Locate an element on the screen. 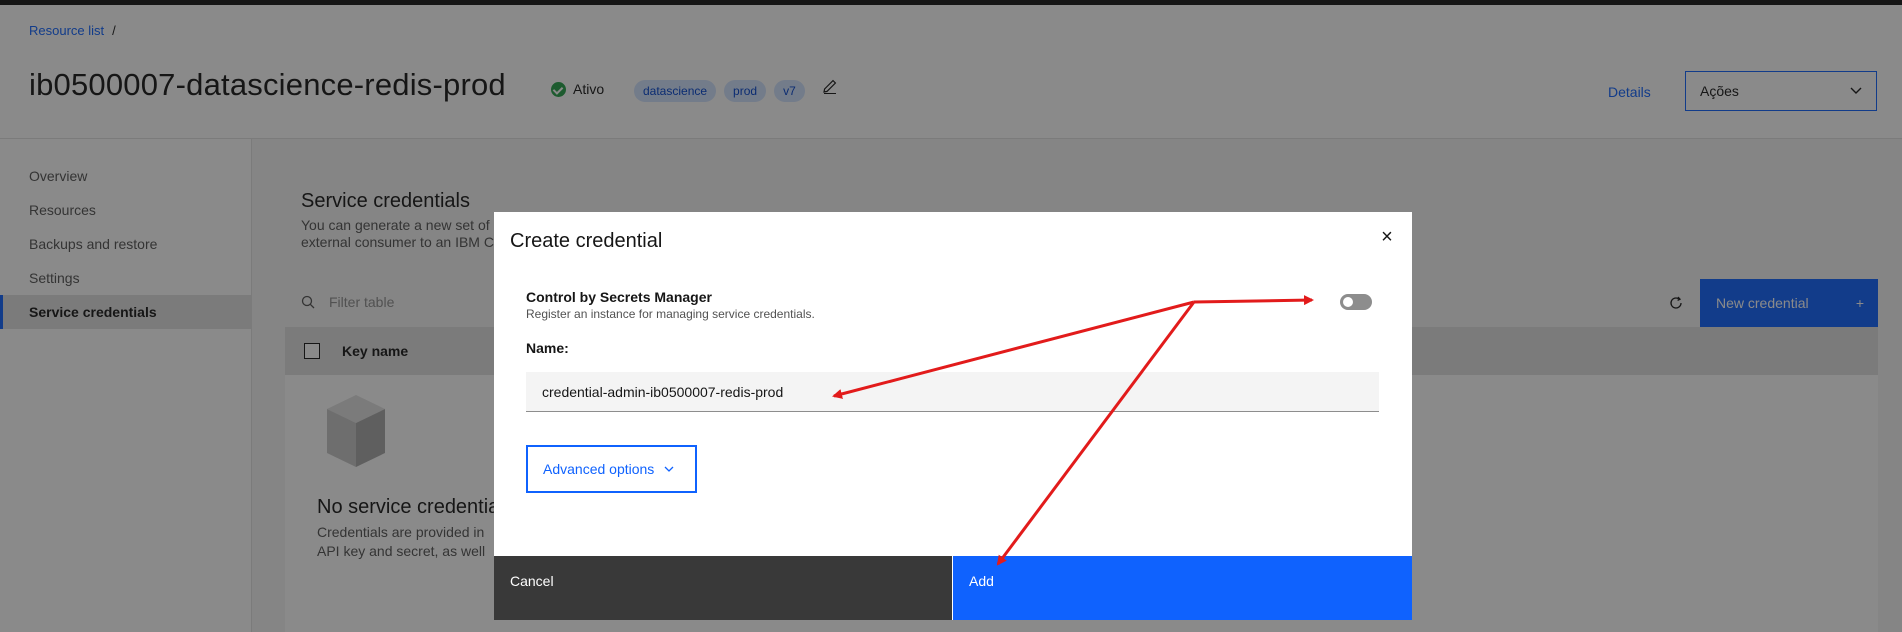 This screenshot has width=1902, height=632. close-icon: × is located at coordinates (1387, 237).